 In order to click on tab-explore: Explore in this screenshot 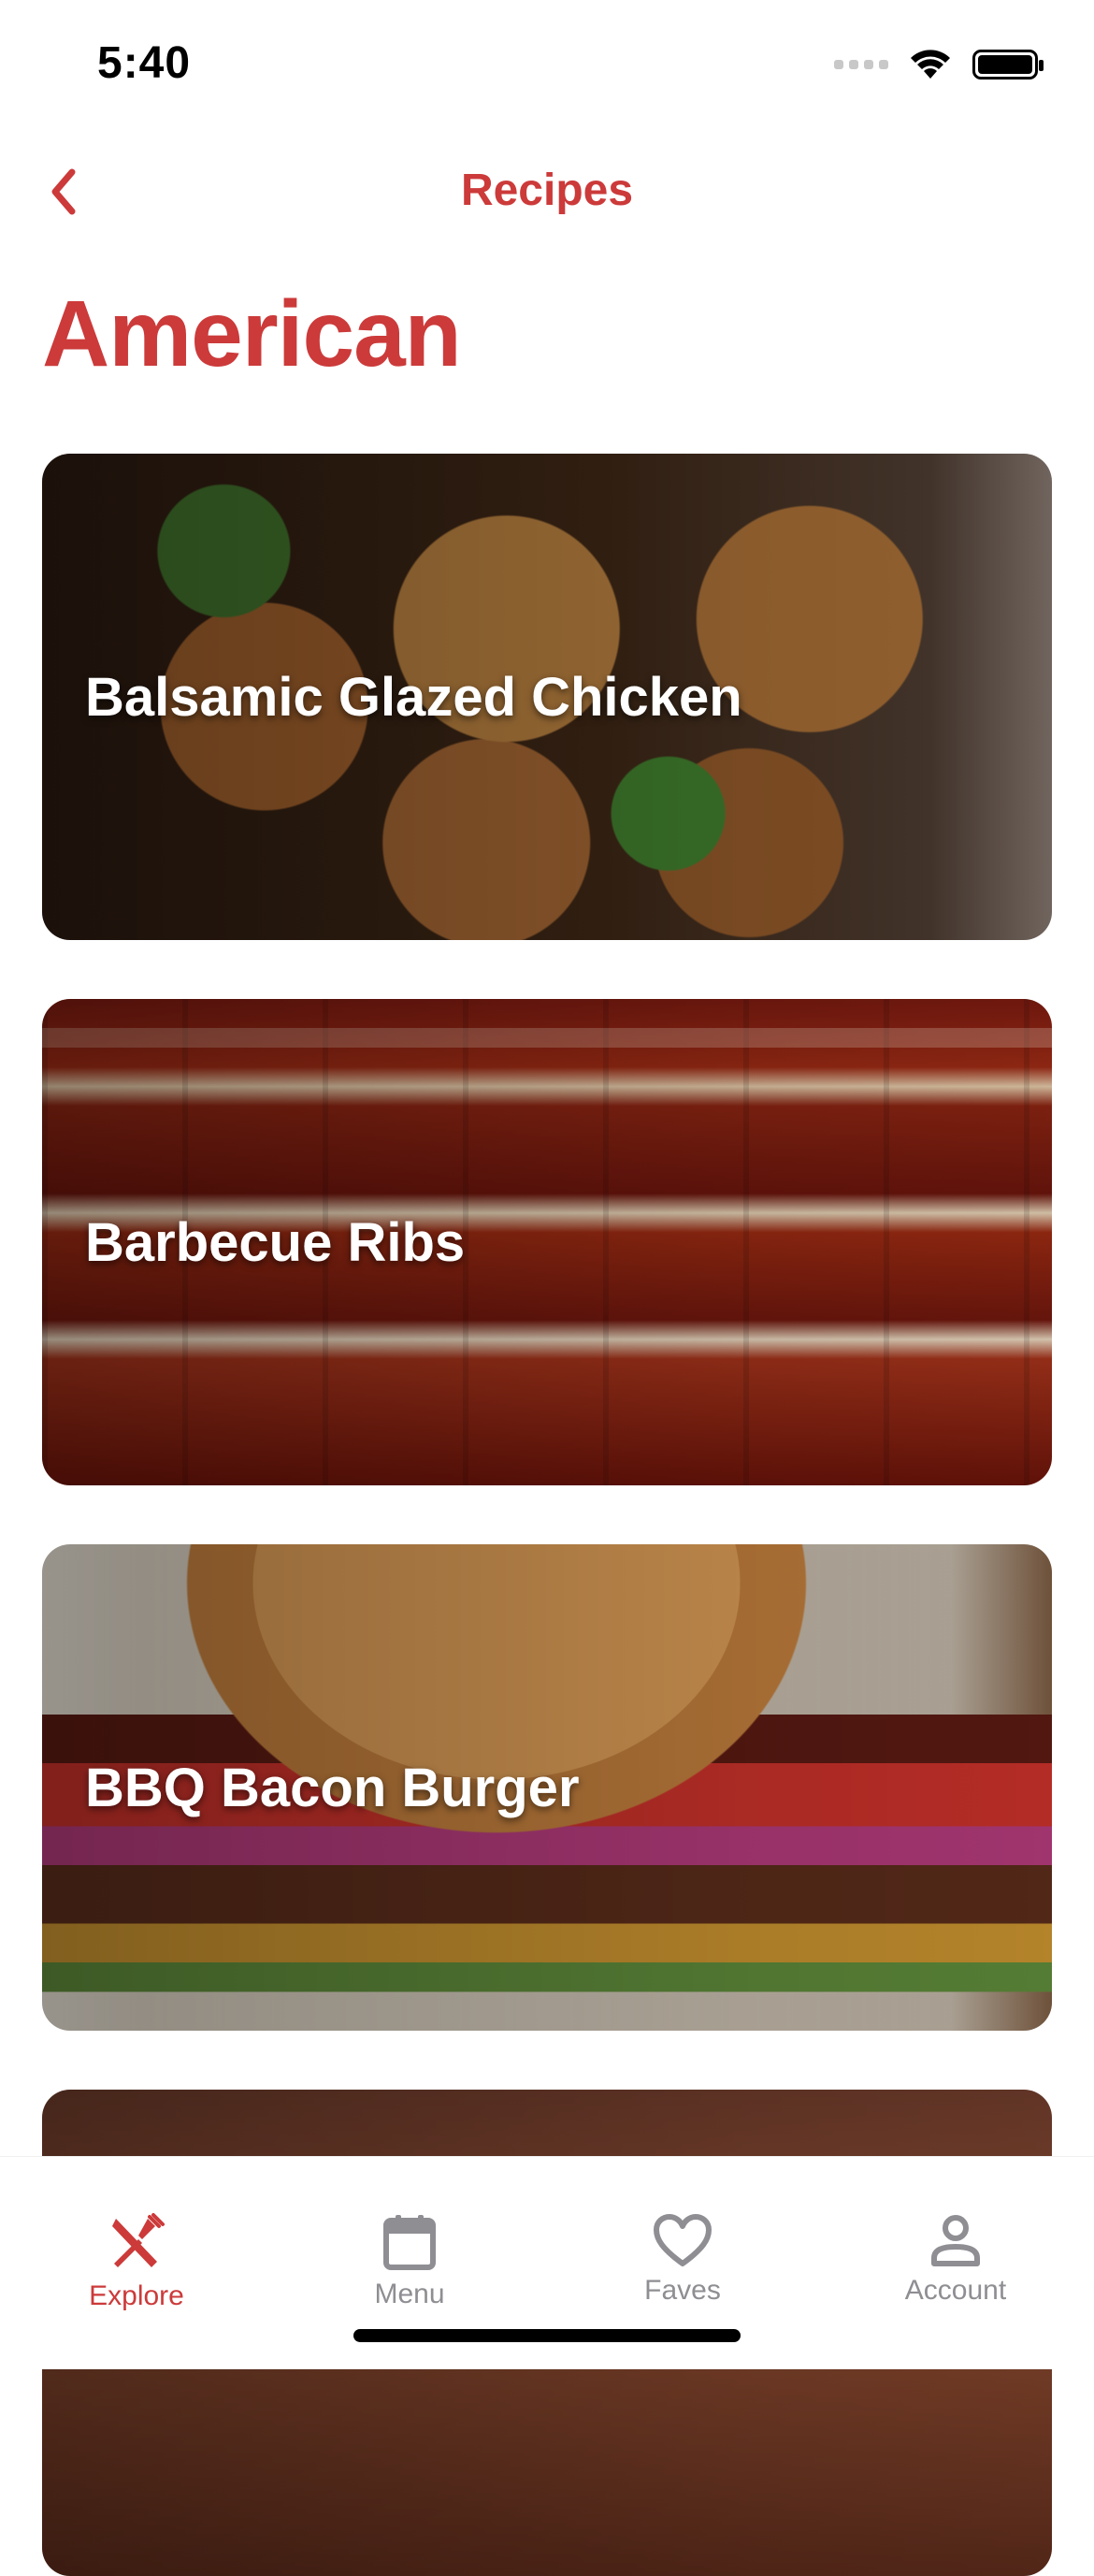, I will do `click(136, 2234)`.